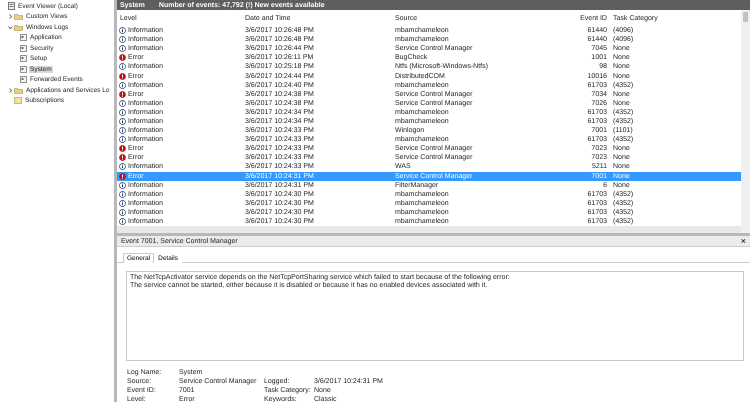 Image resolution: width=750 pixels, height=402 pixels. What do you see at coordinates (743, 241) in the screenshot?
I see `close-button: ×` at bounding box center [743, 241].